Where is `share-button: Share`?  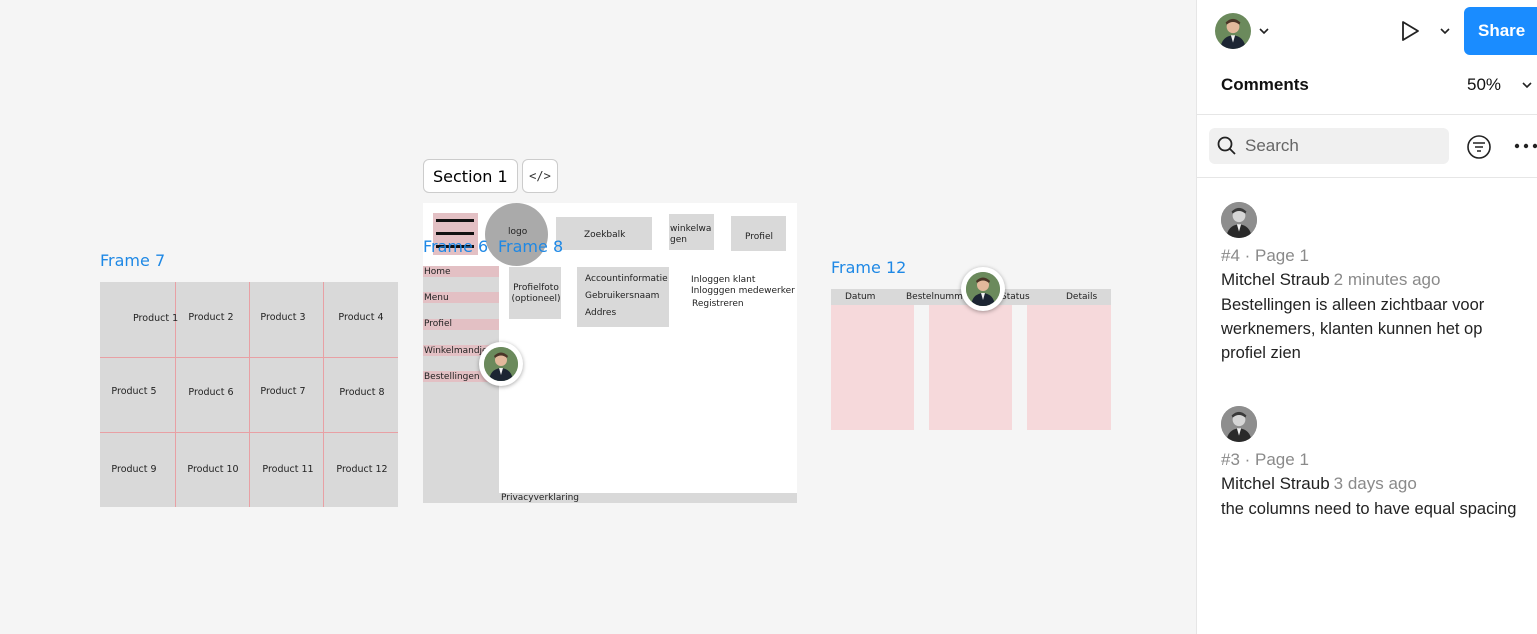
share-button: Share is located at coordinates (1500, 31).